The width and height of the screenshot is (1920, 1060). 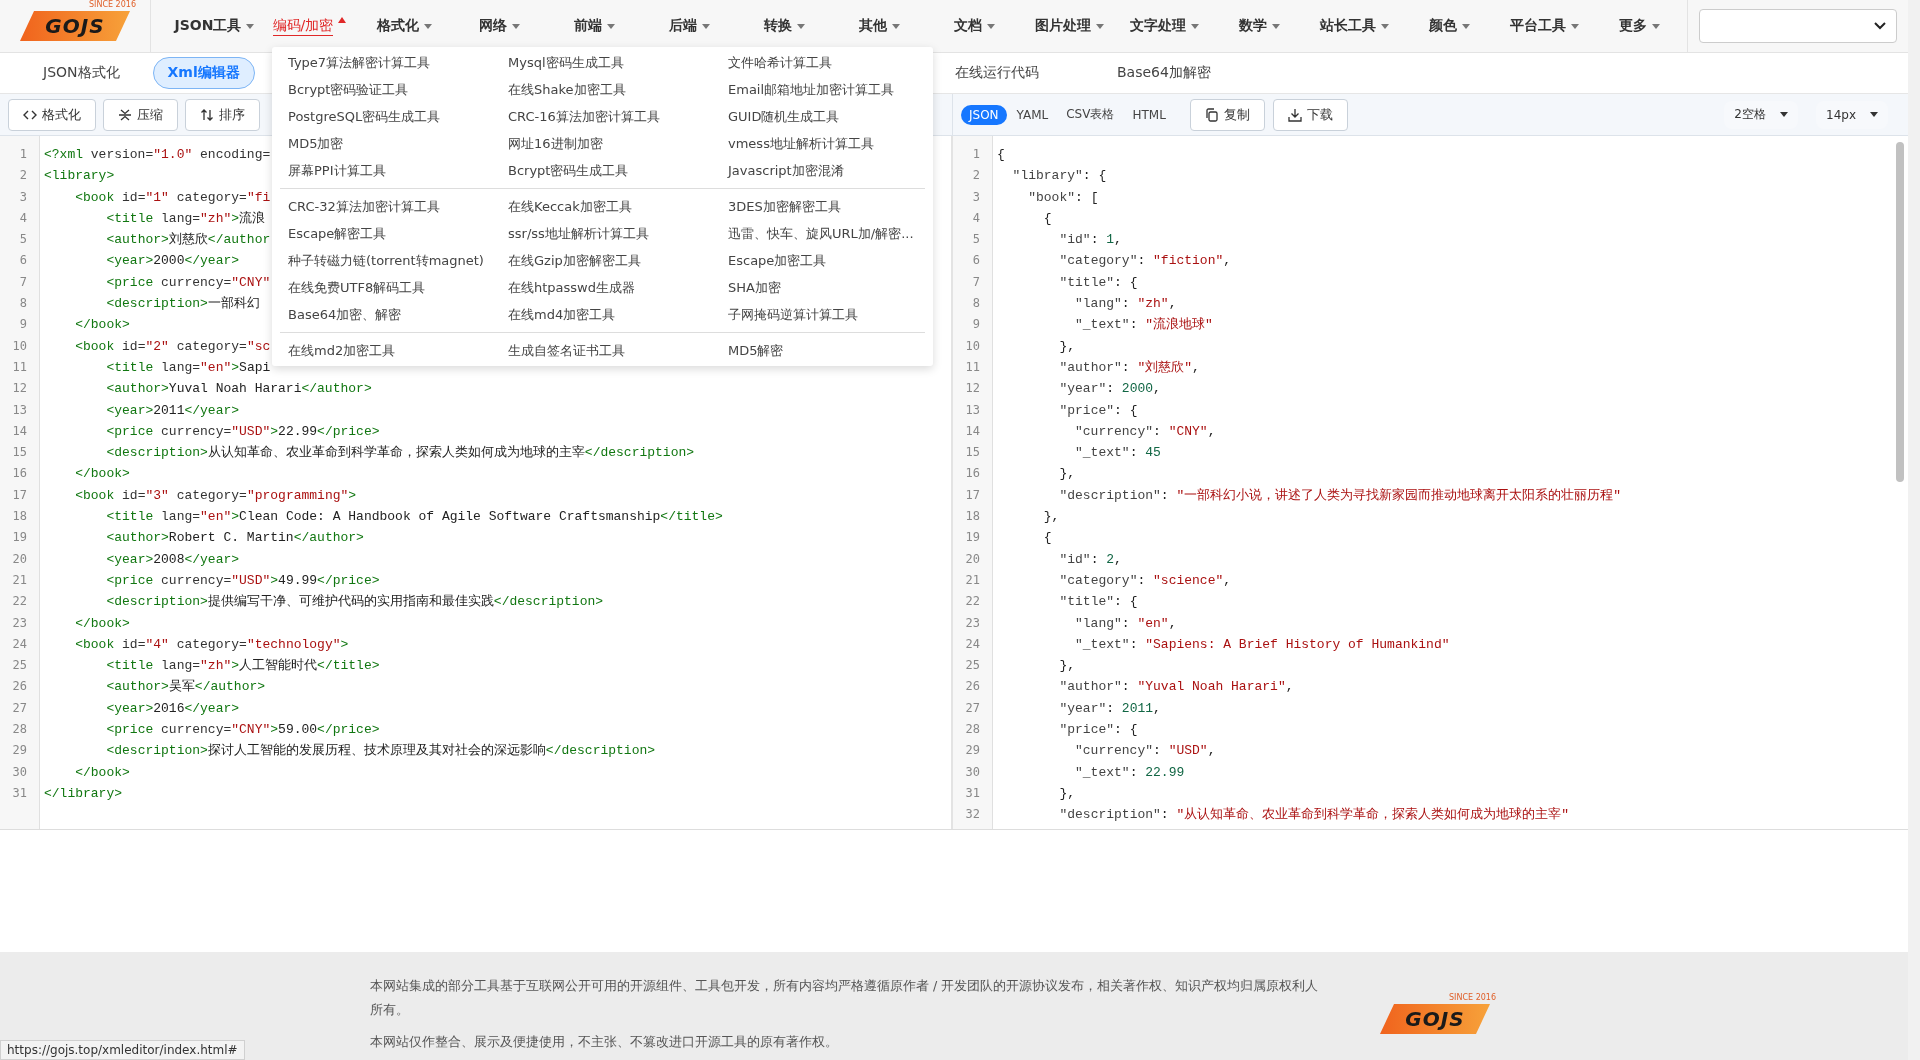 I want to click on menu-item: Escape加密工具, so click(x=838, y=260).